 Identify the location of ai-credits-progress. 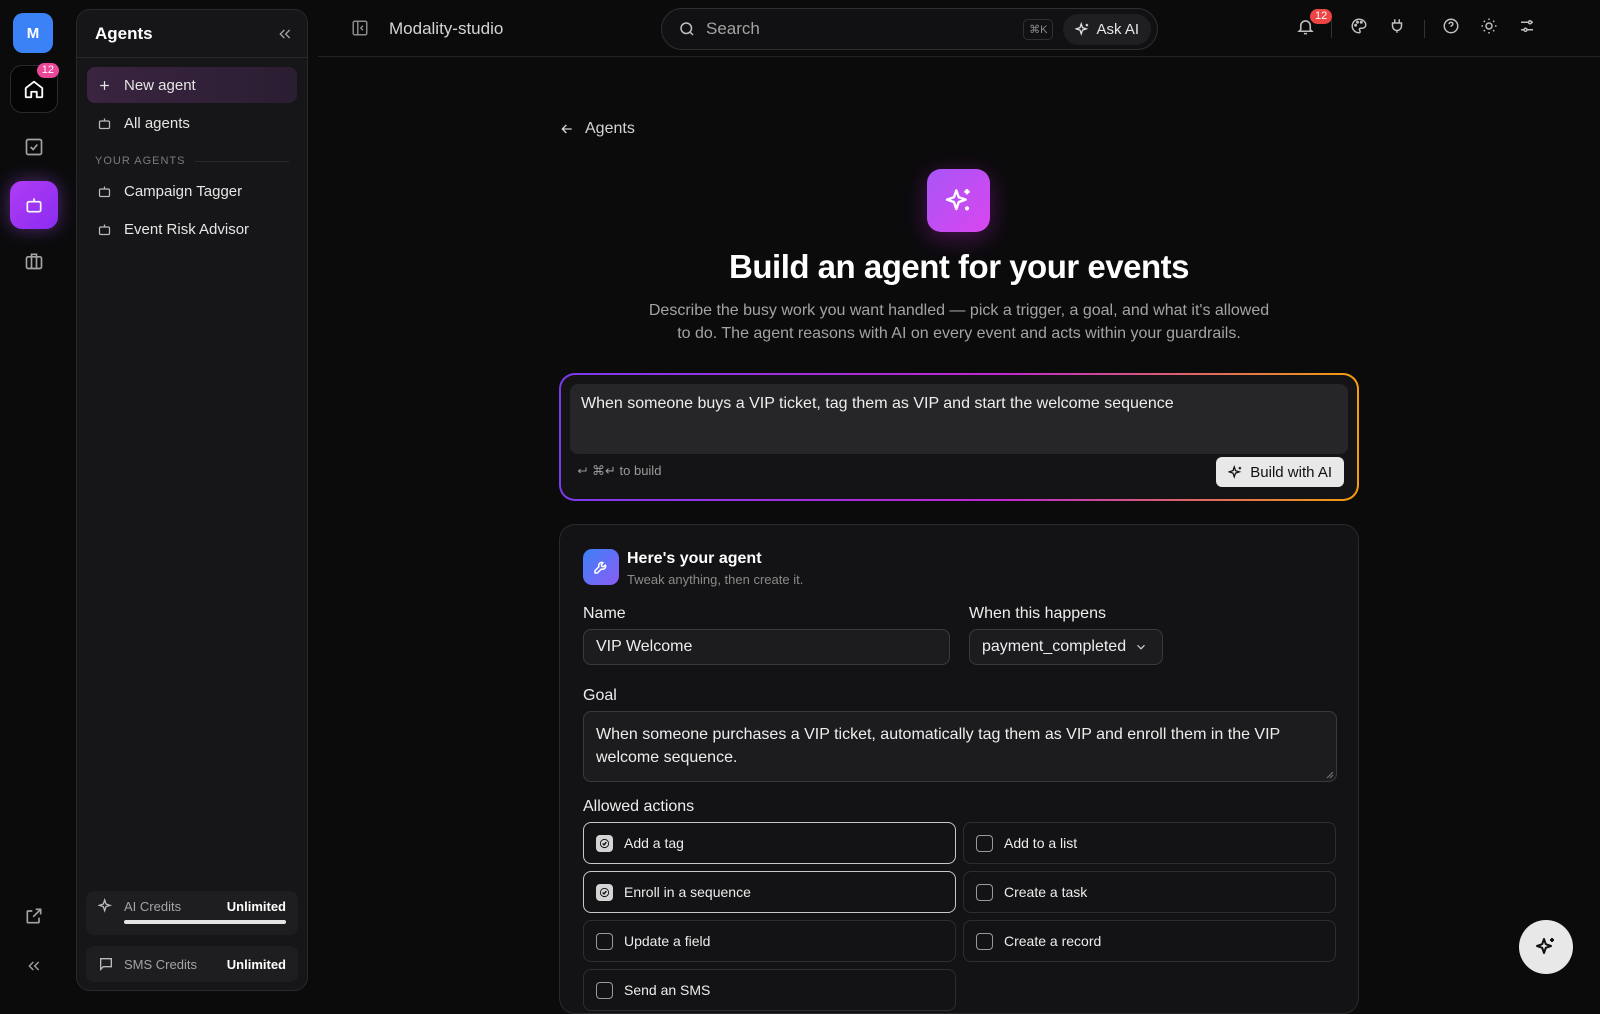
(205, 922).